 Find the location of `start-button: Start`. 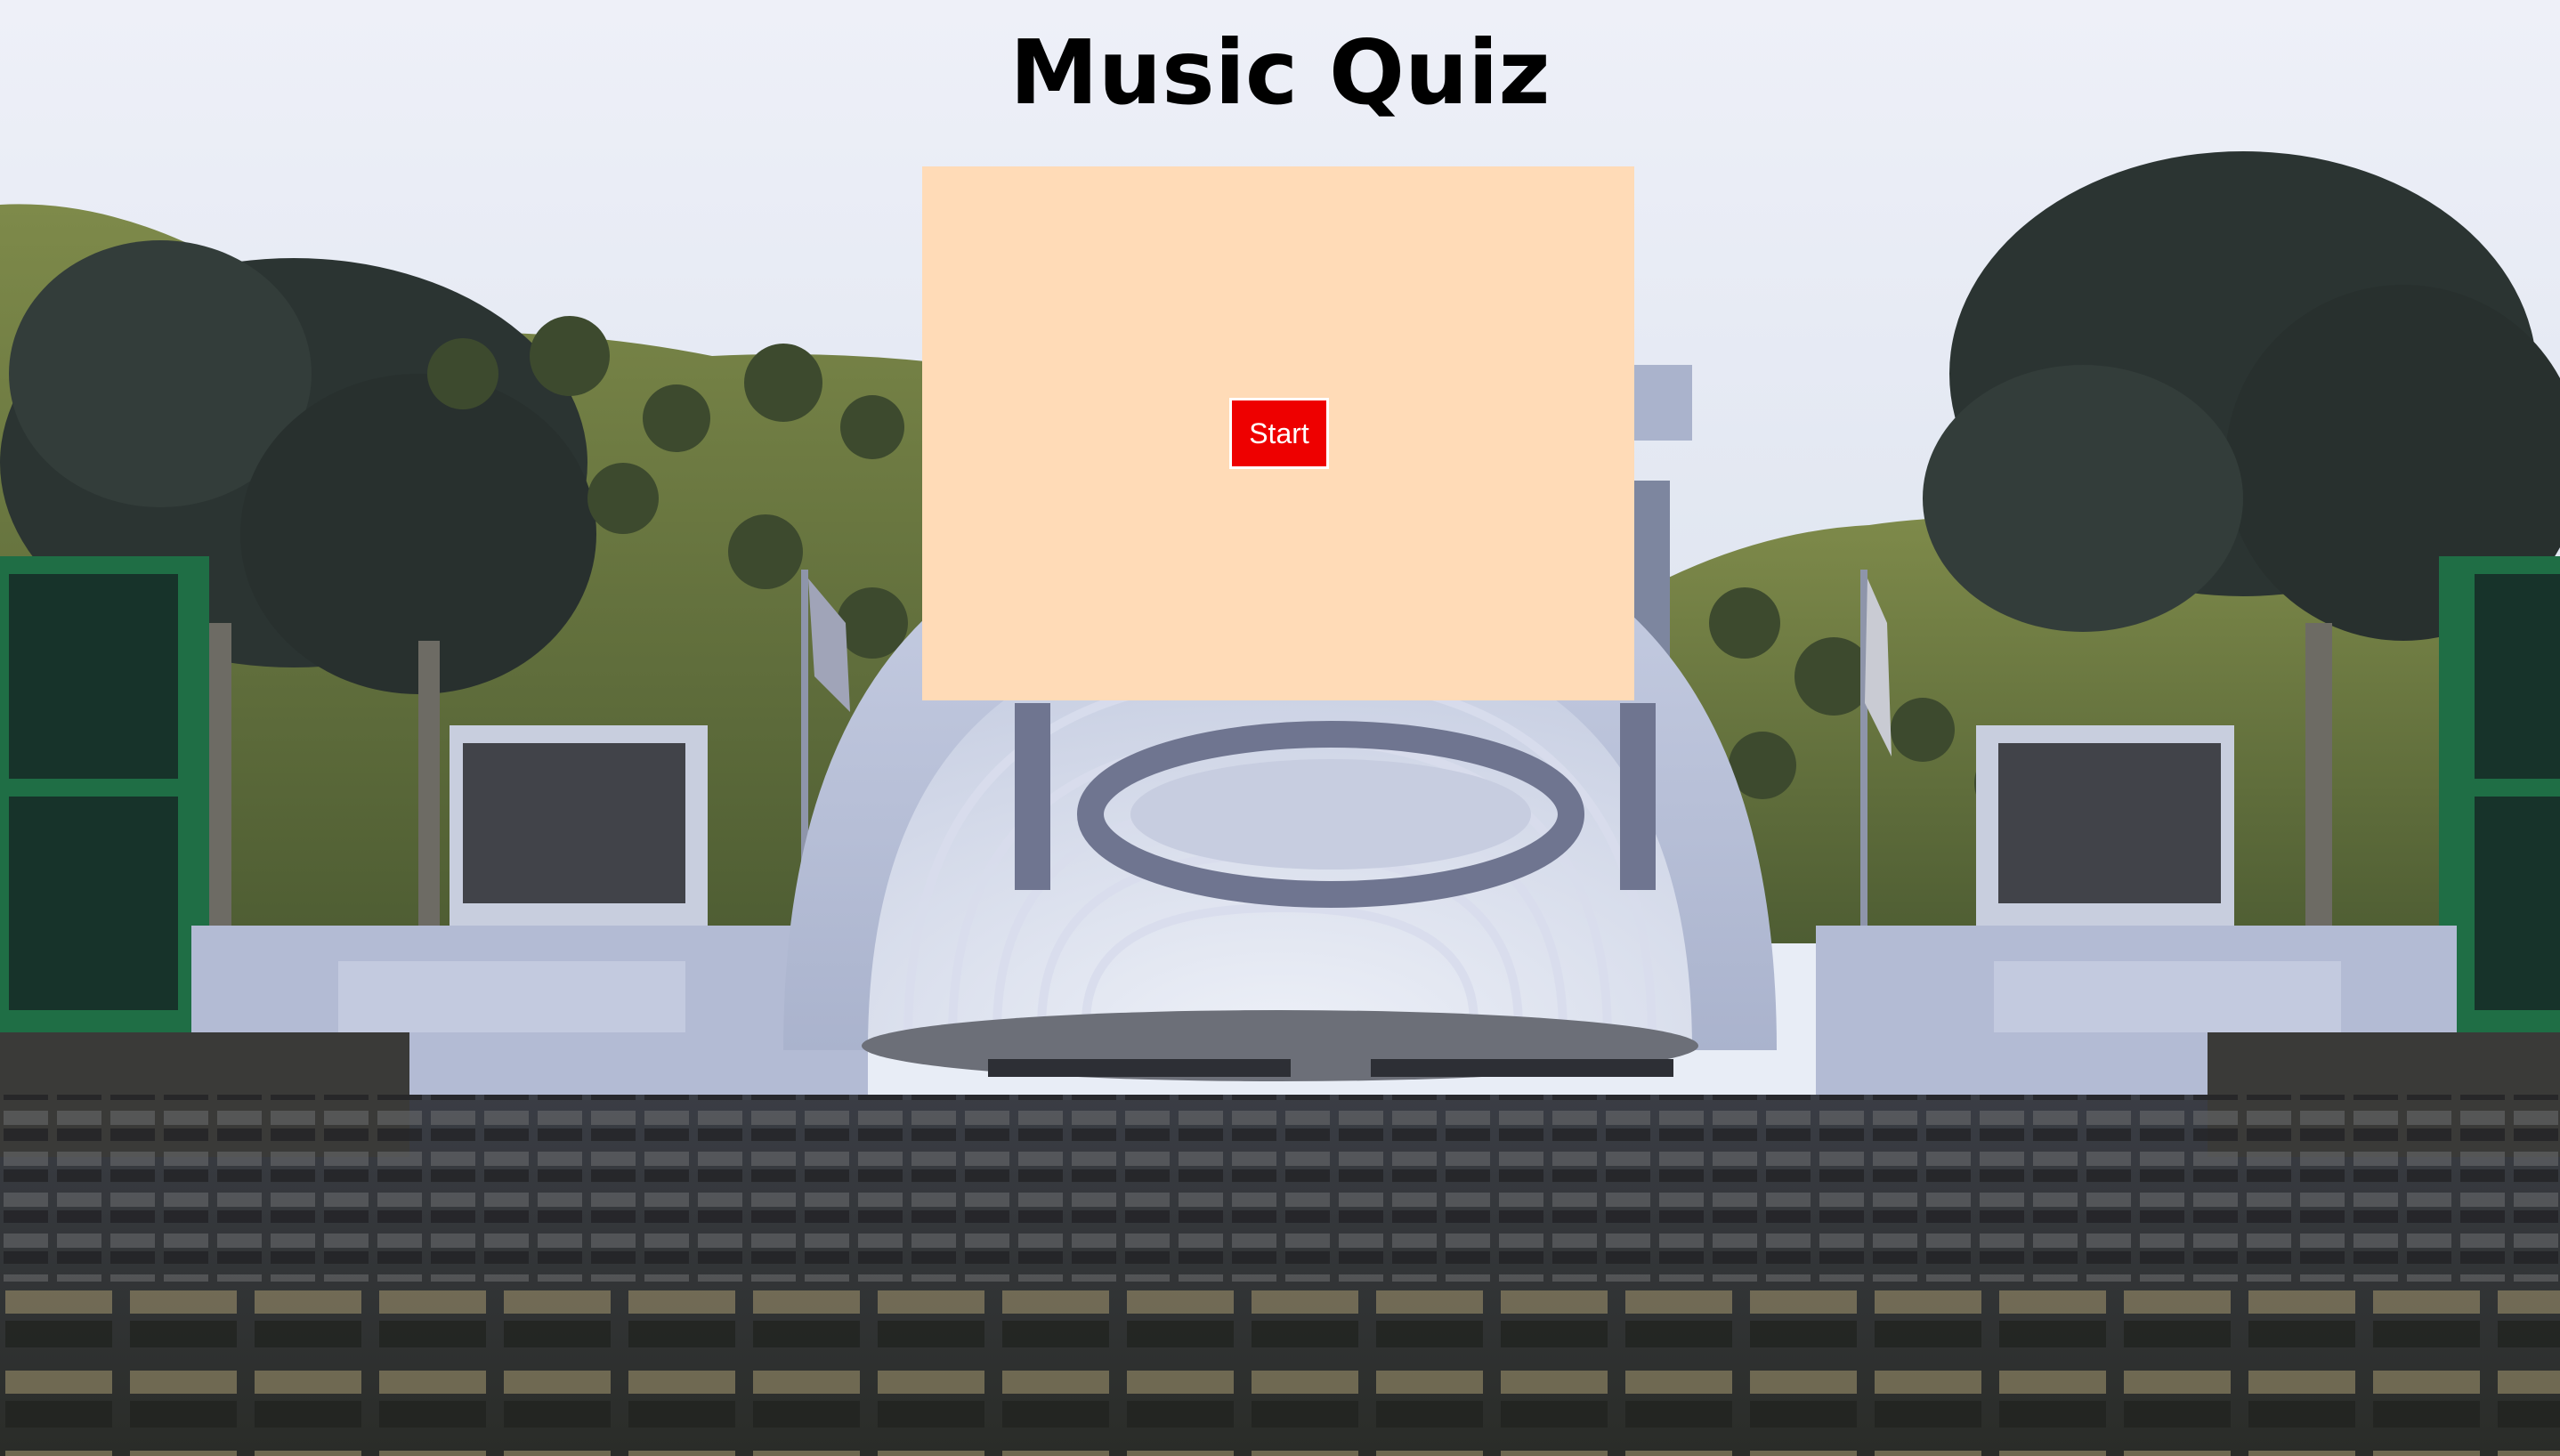

start-button: Start is located at coordinates (1279, 433).